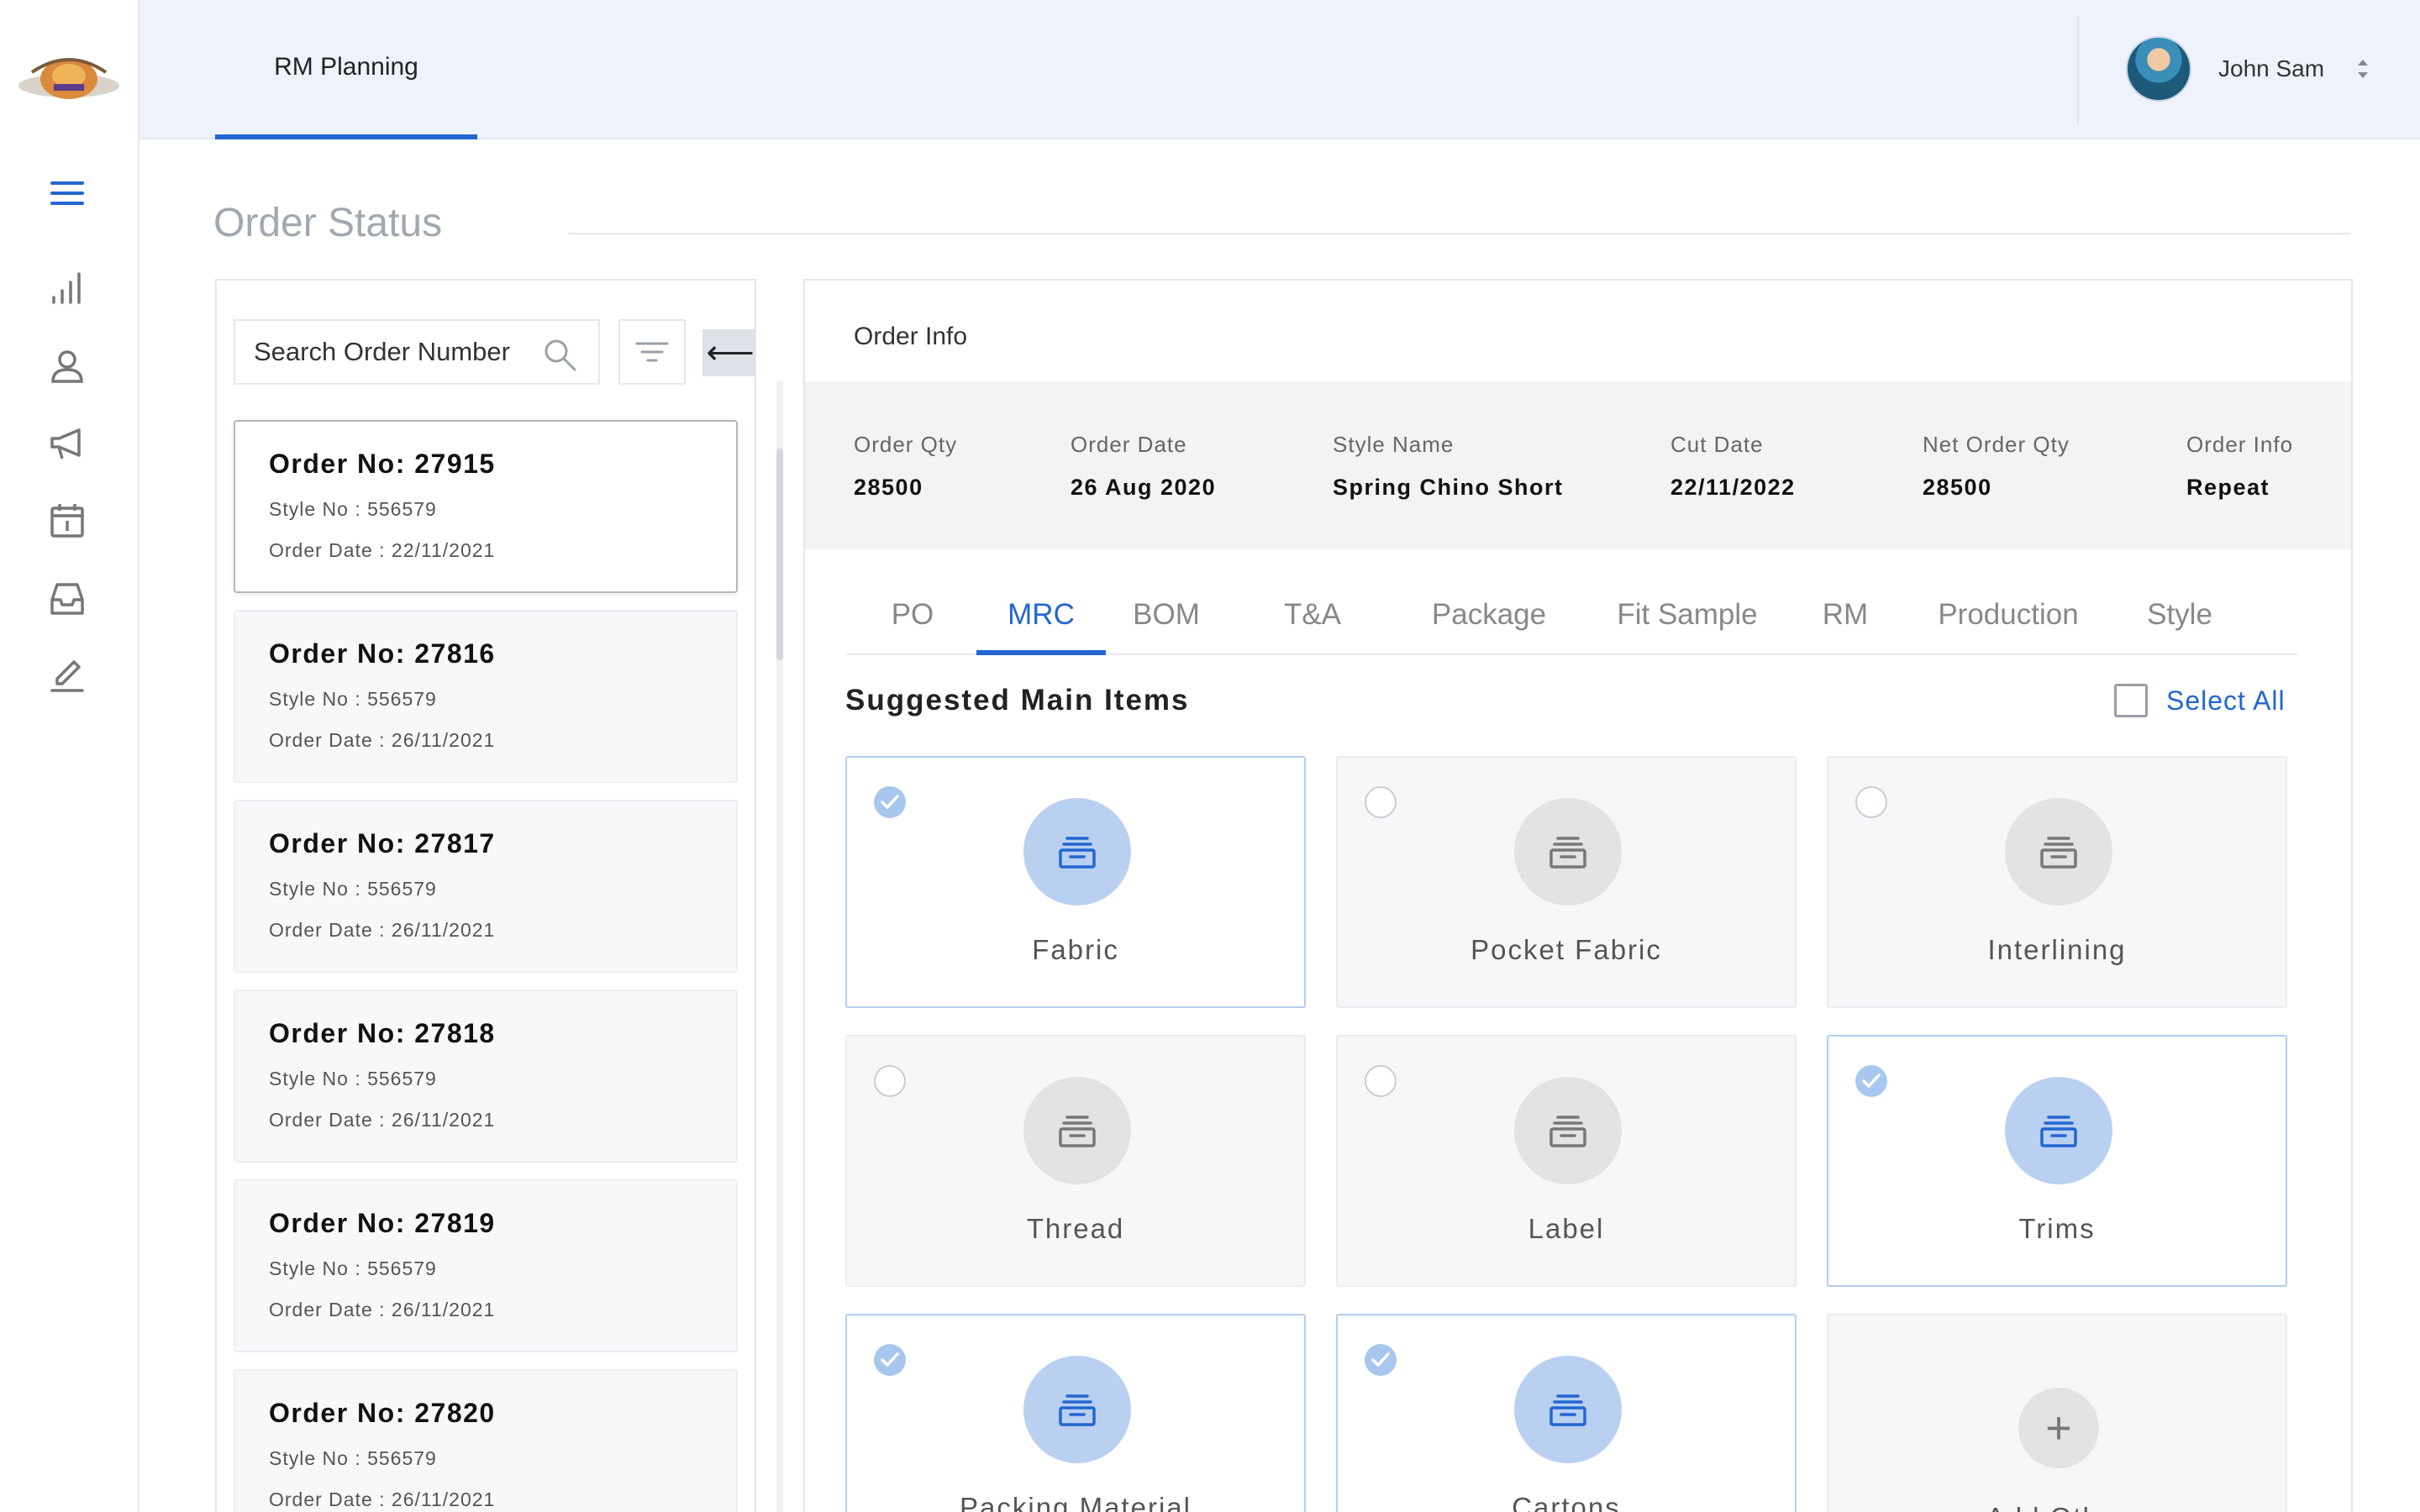 The height and width of the screenshot is (1512, 2420). I want to click on order-number: Order No: 27818, so click(382, 1033).